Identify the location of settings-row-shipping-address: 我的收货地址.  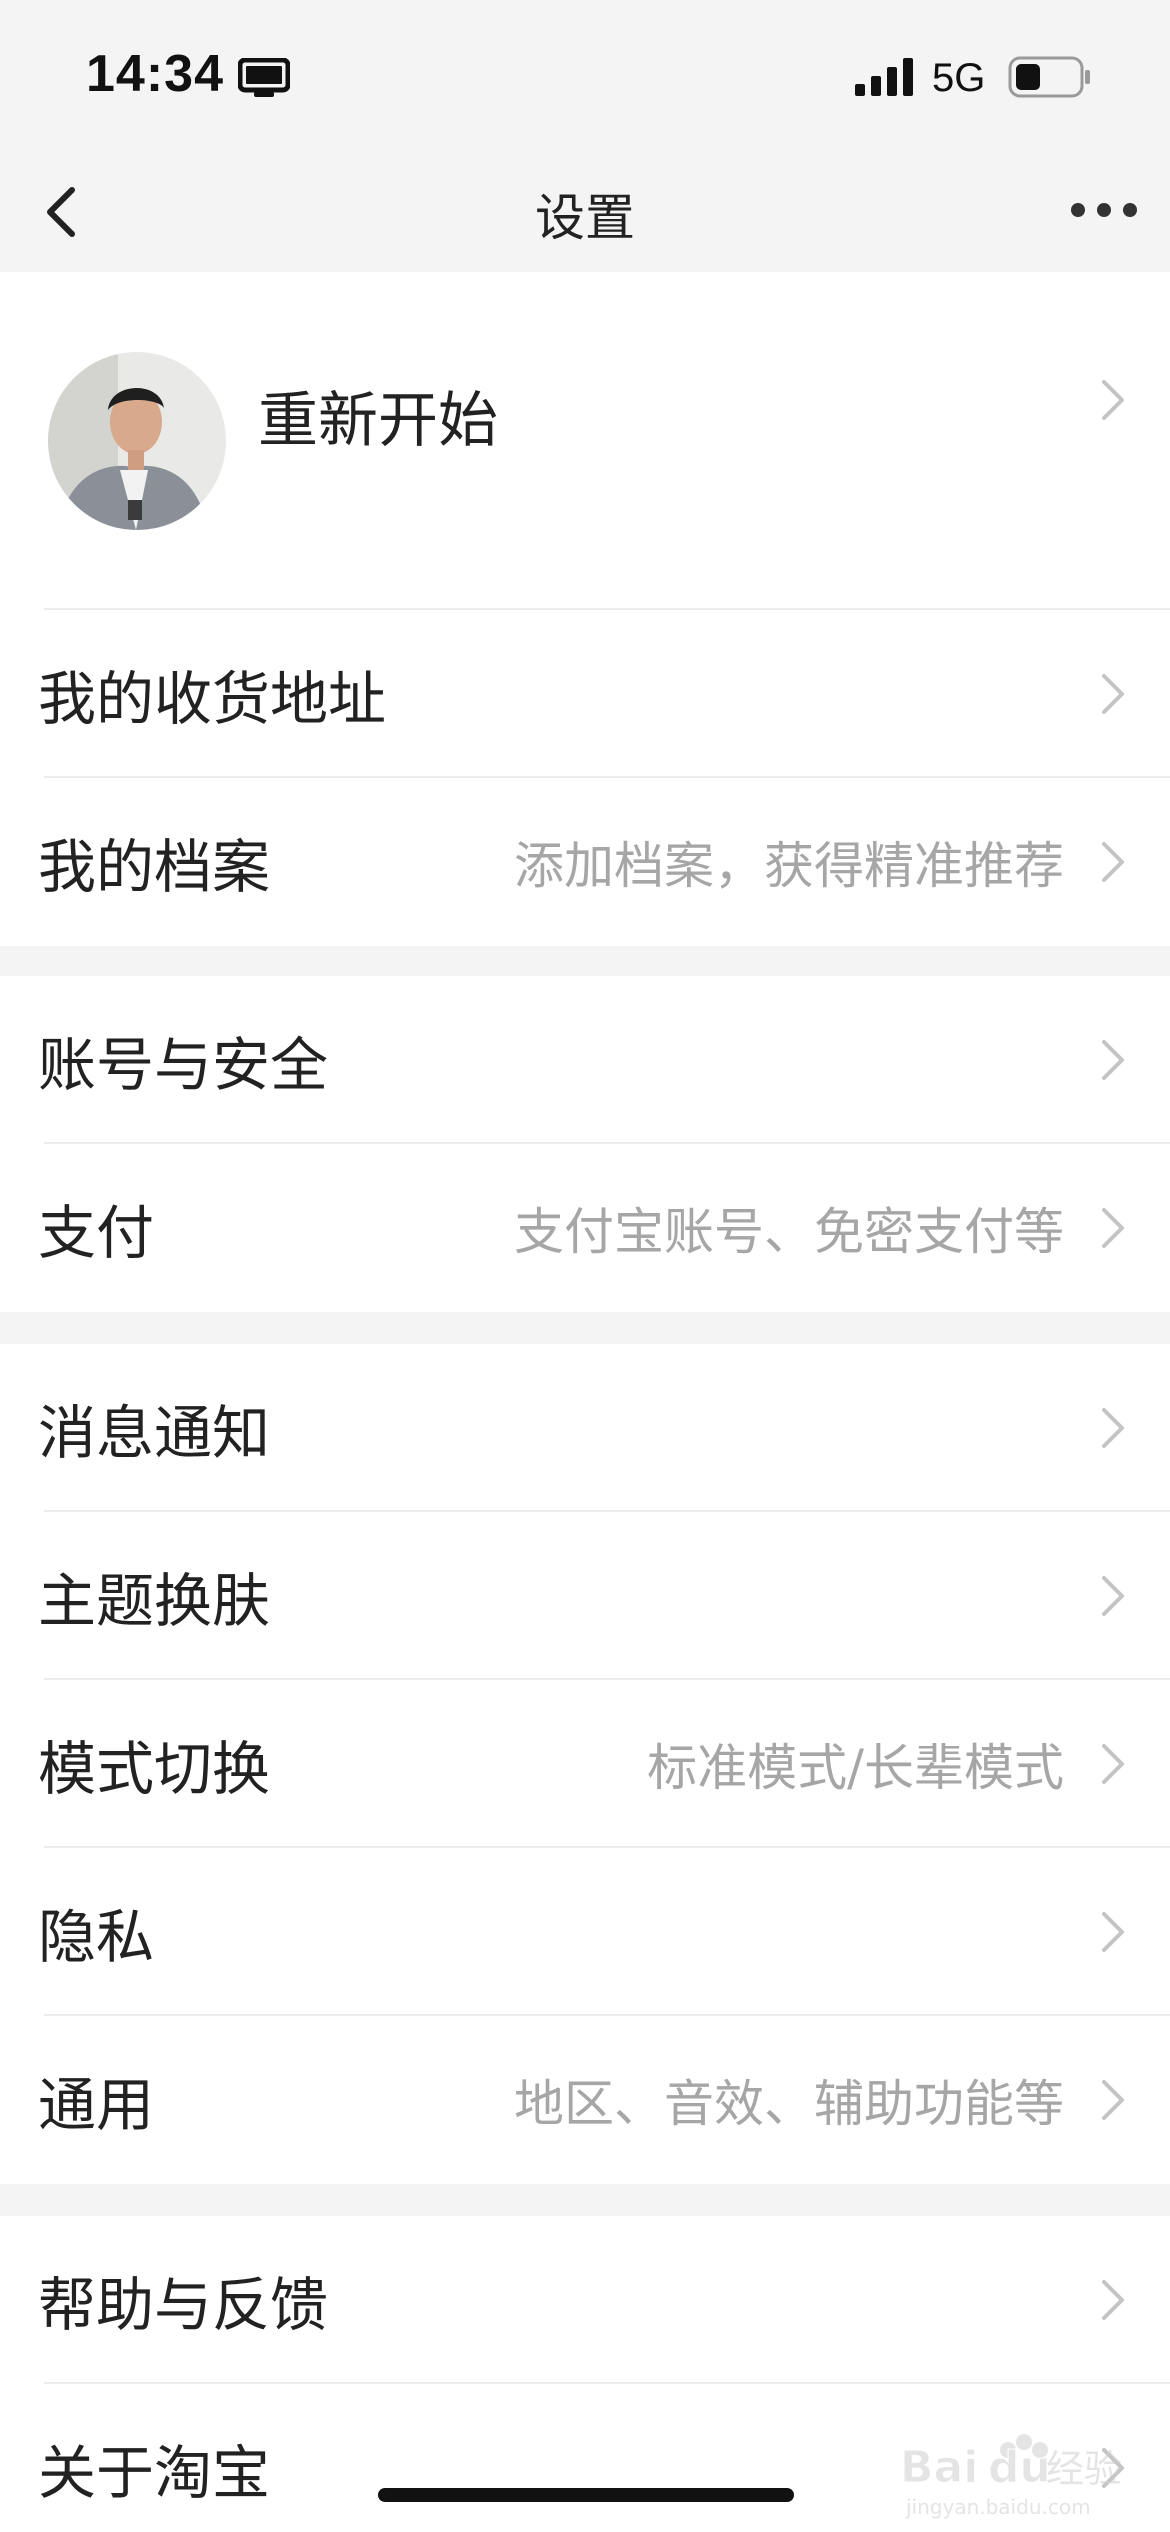
(585, 694).